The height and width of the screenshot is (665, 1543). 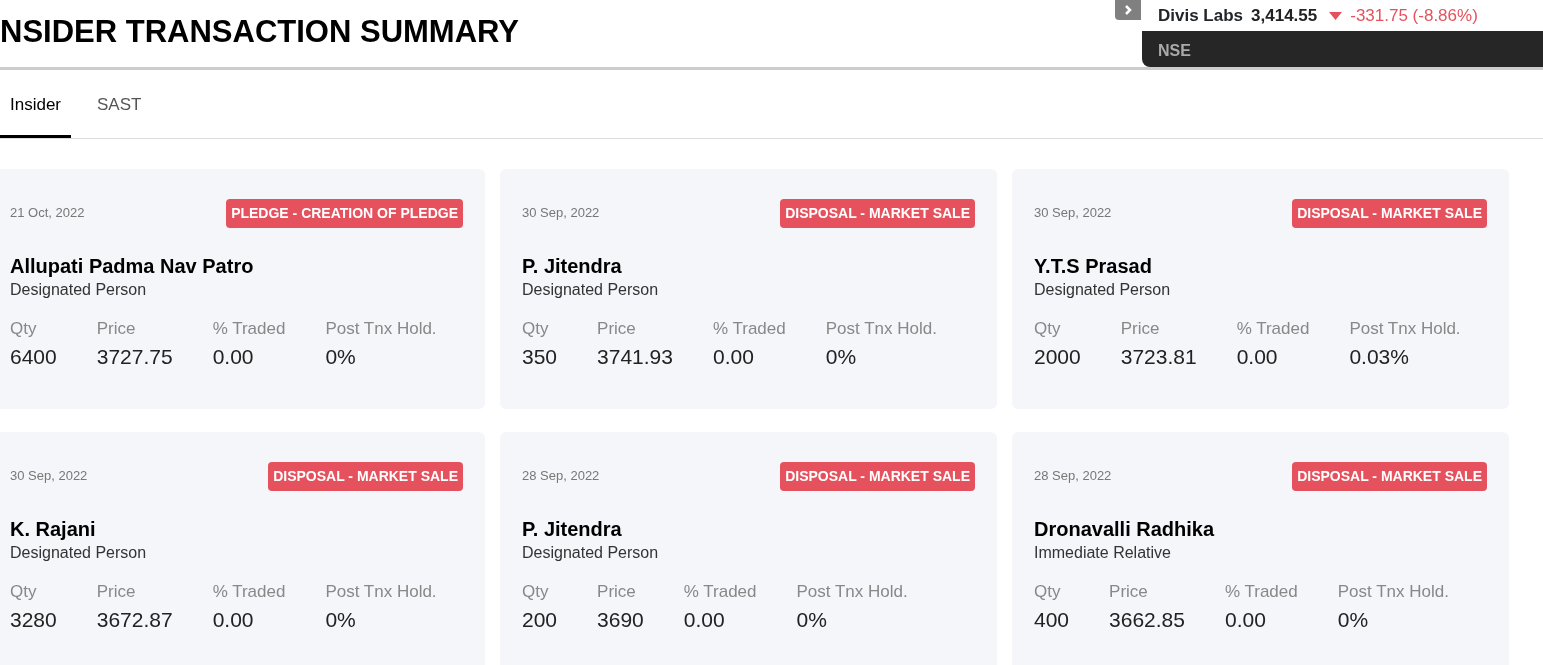 I want to click on stock-price: 3,414.55, so click(x=1284, y=15).